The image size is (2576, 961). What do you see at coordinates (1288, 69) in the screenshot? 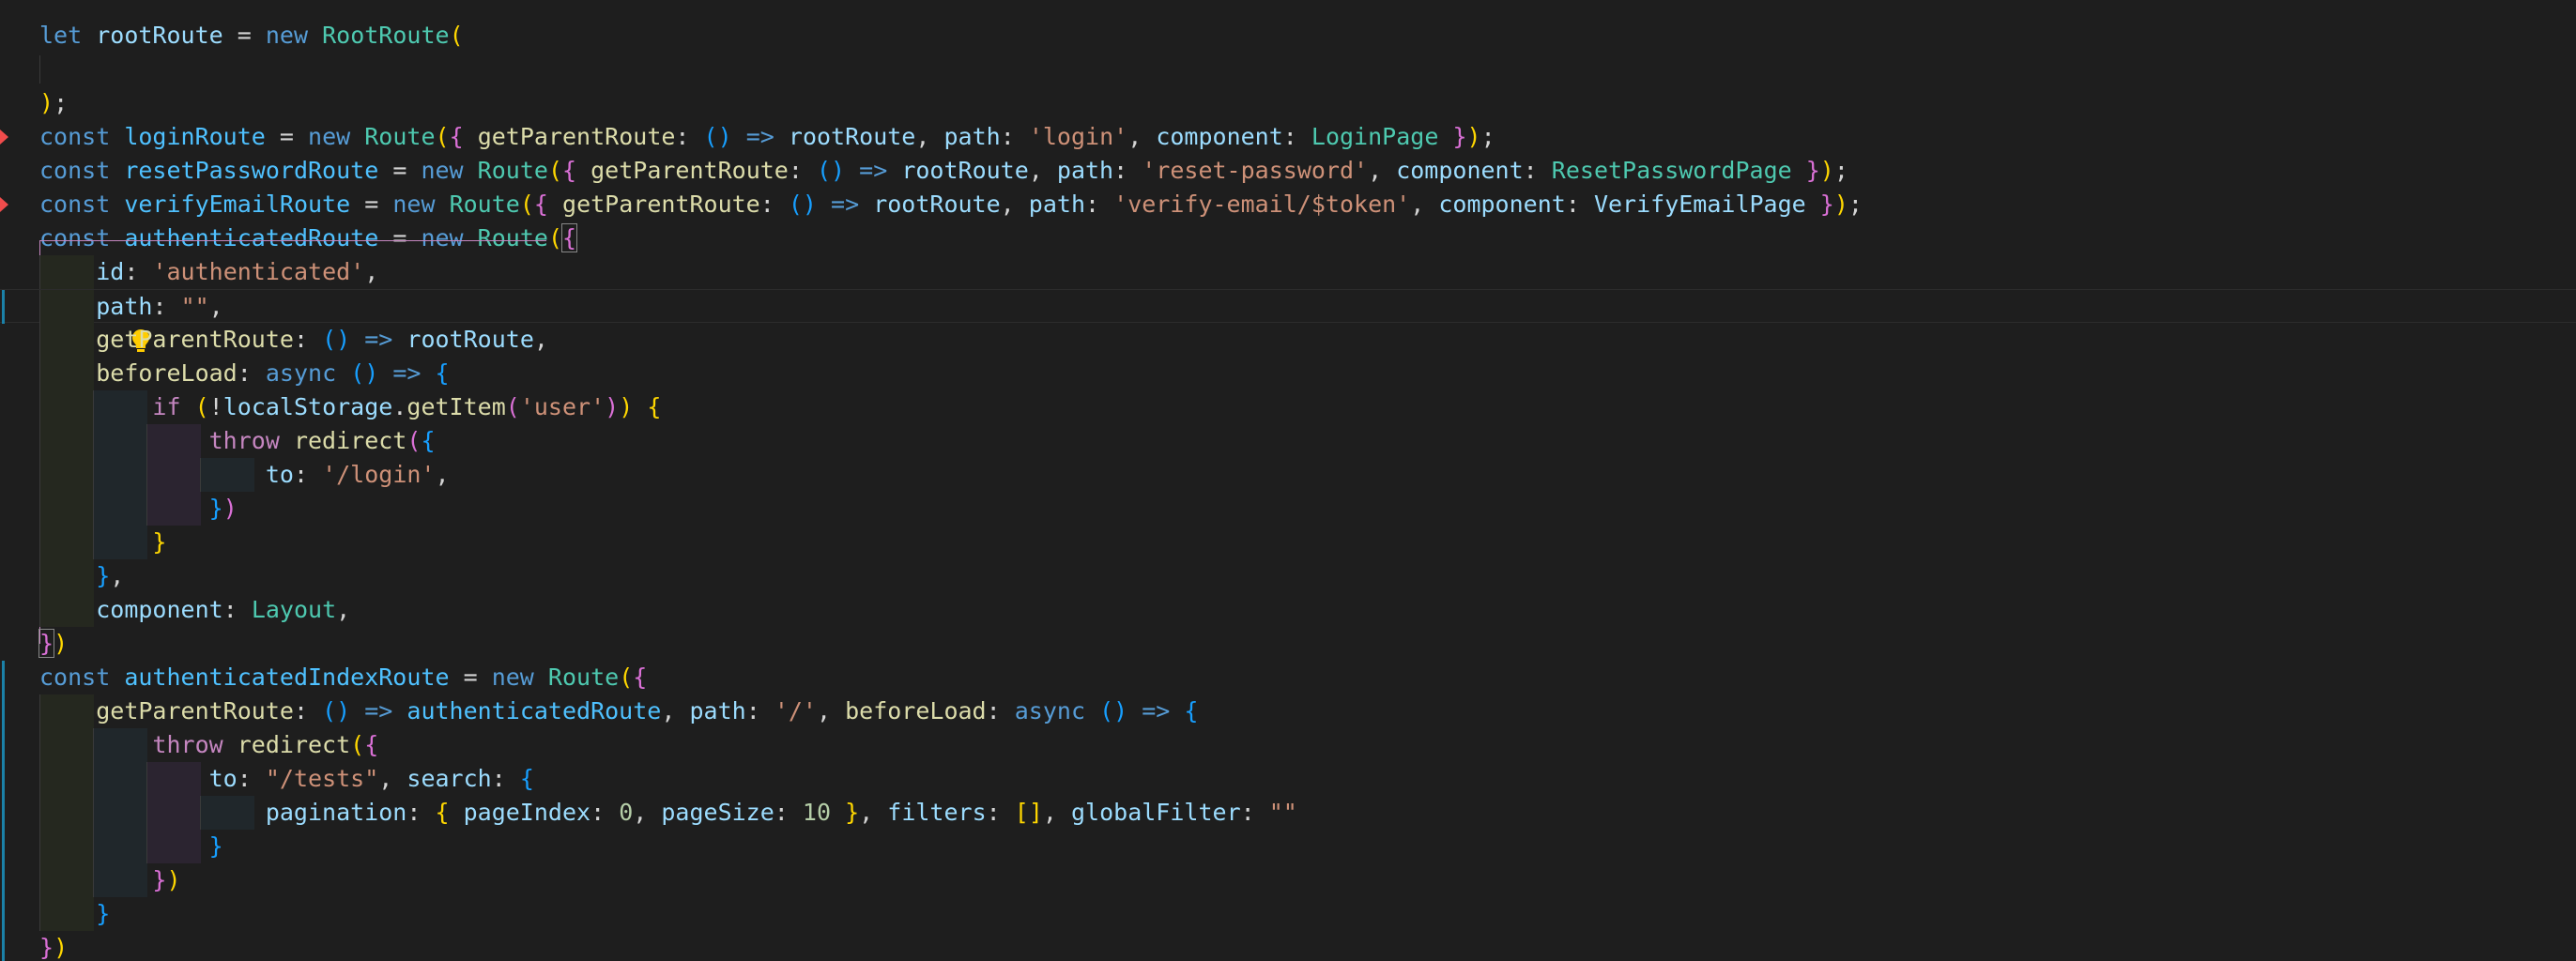
I see `code-line` at bounding box center [1288, 69].